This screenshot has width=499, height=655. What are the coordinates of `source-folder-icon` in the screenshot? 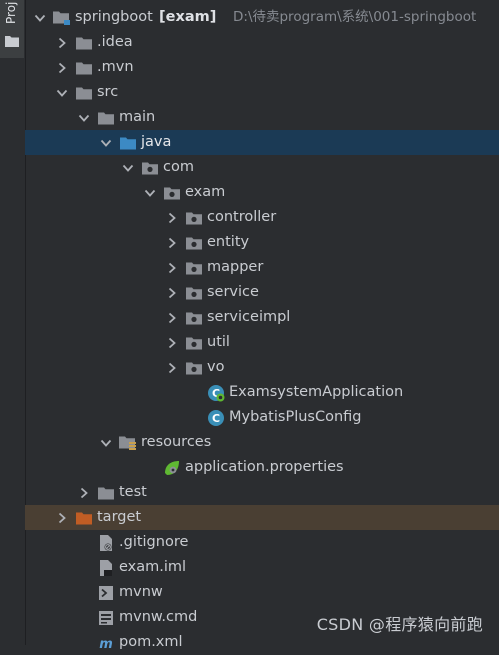 It's located at (128, 142).